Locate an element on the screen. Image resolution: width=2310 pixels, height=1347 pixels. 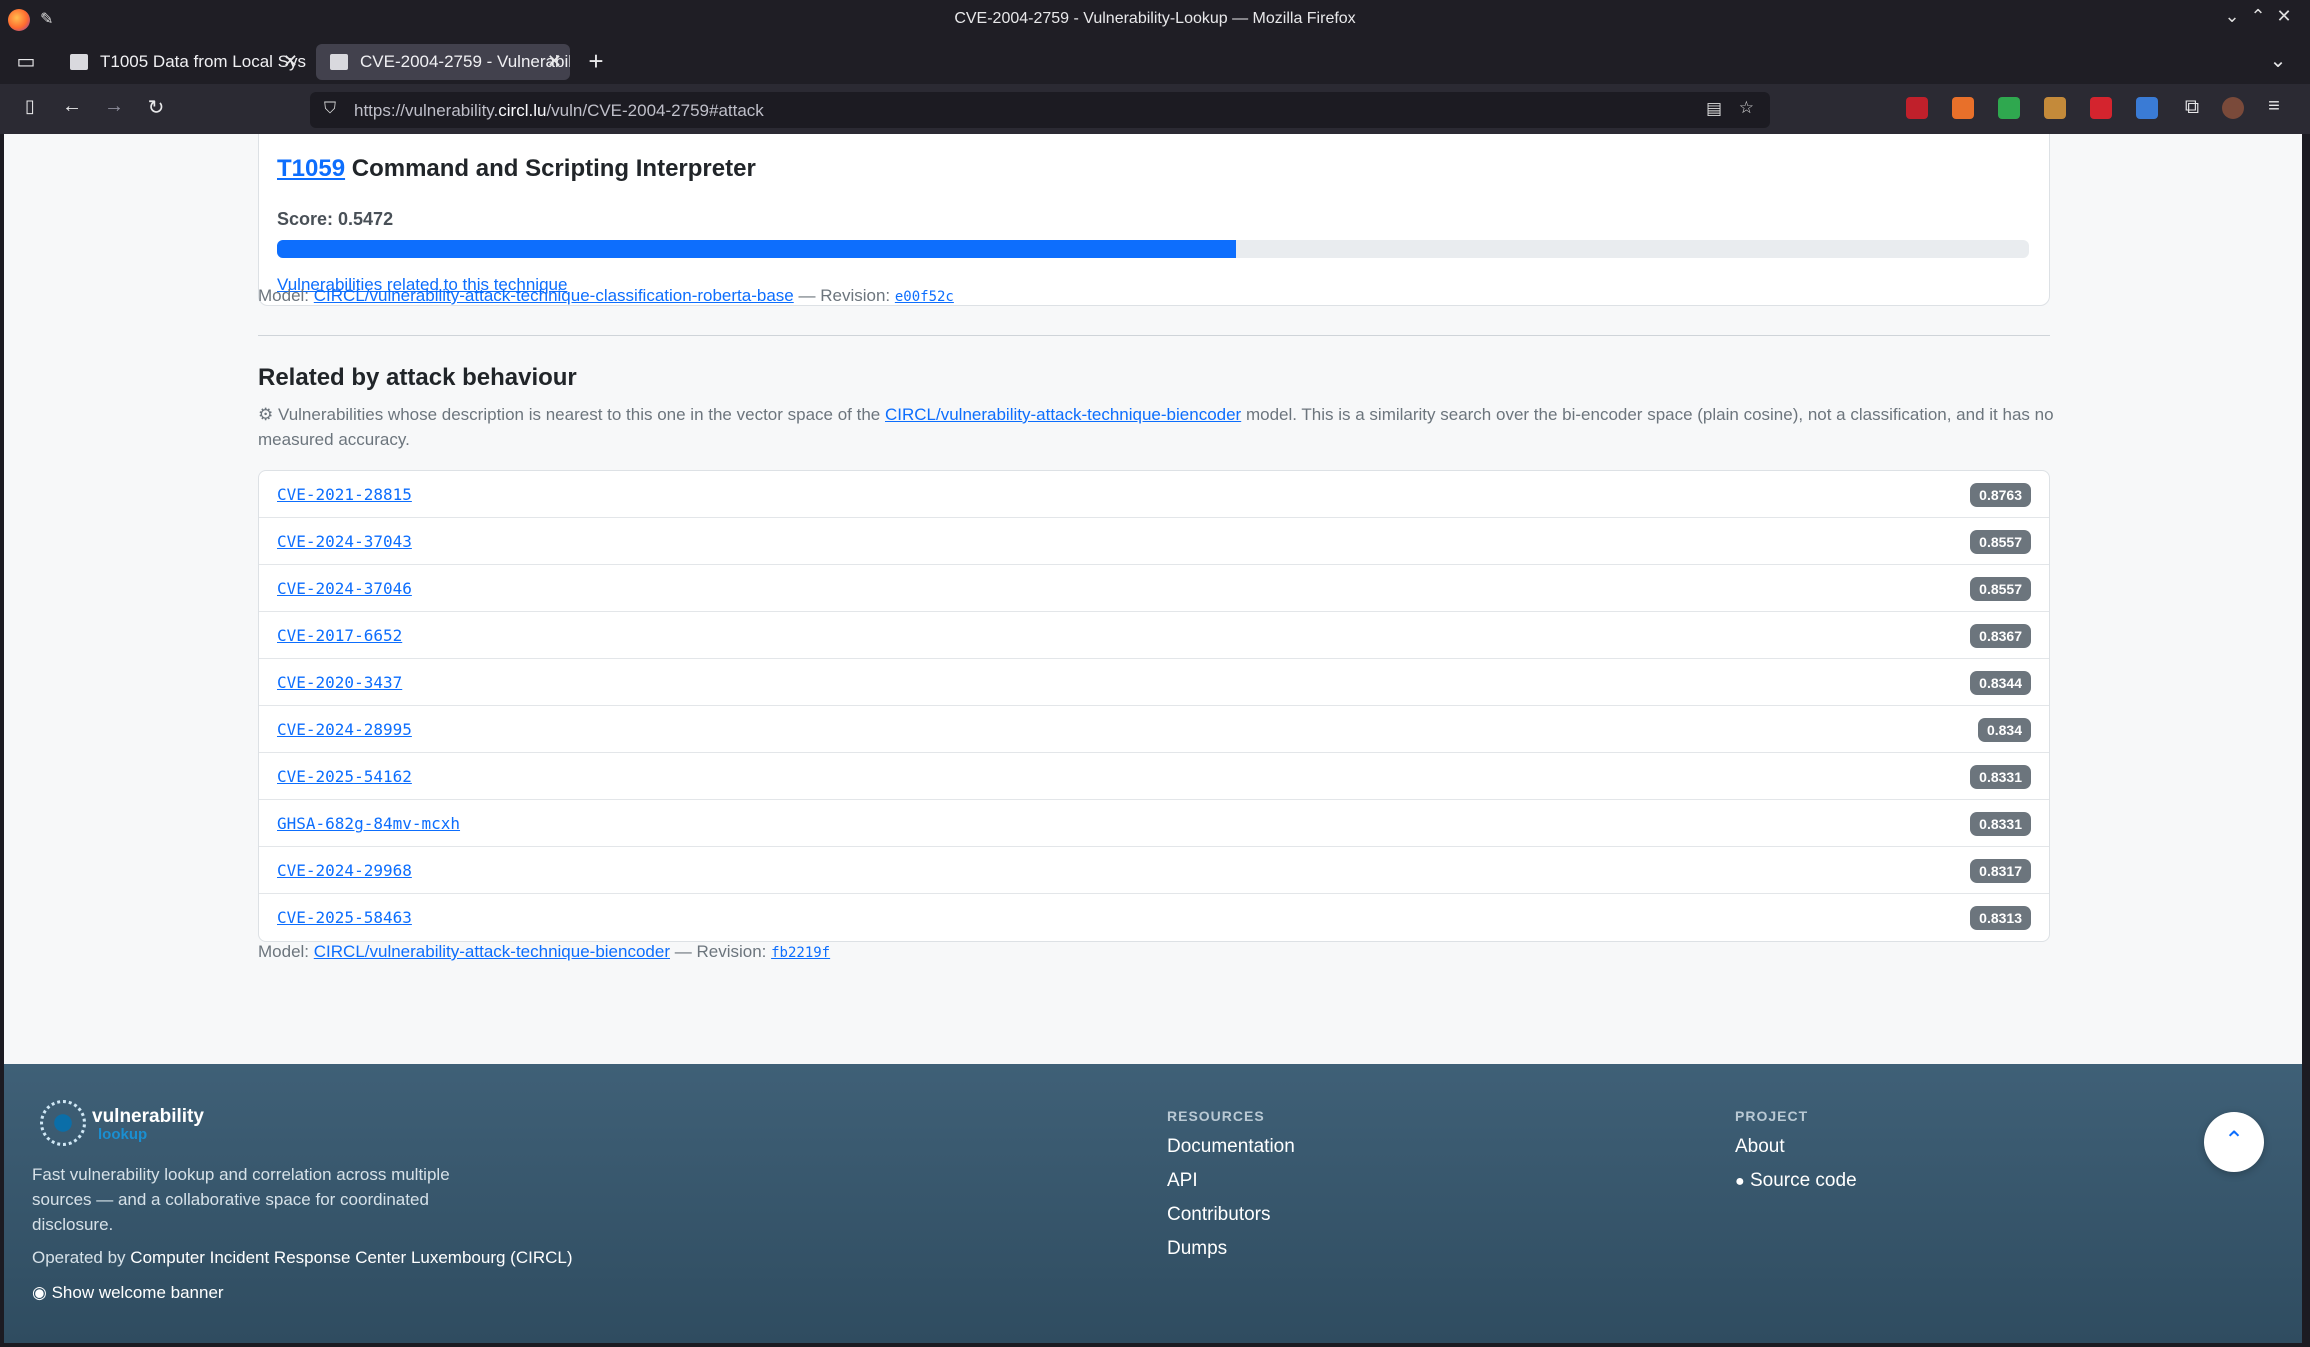
vulnerability-link: CVE-2024-28995 is located at coordinates (344, 729).